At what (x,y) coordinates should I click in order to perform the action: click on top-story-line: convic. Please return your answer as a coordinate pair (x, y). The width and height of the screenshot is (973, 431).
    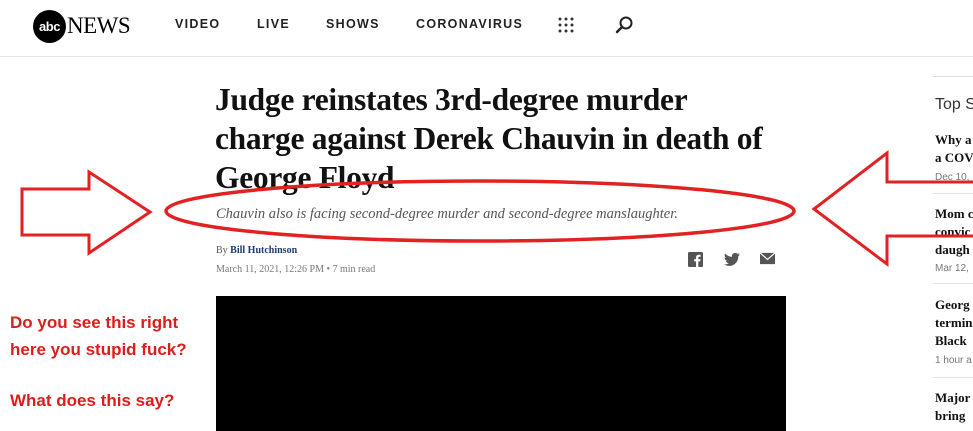
    Looking at the image, I should click on (953, 231).